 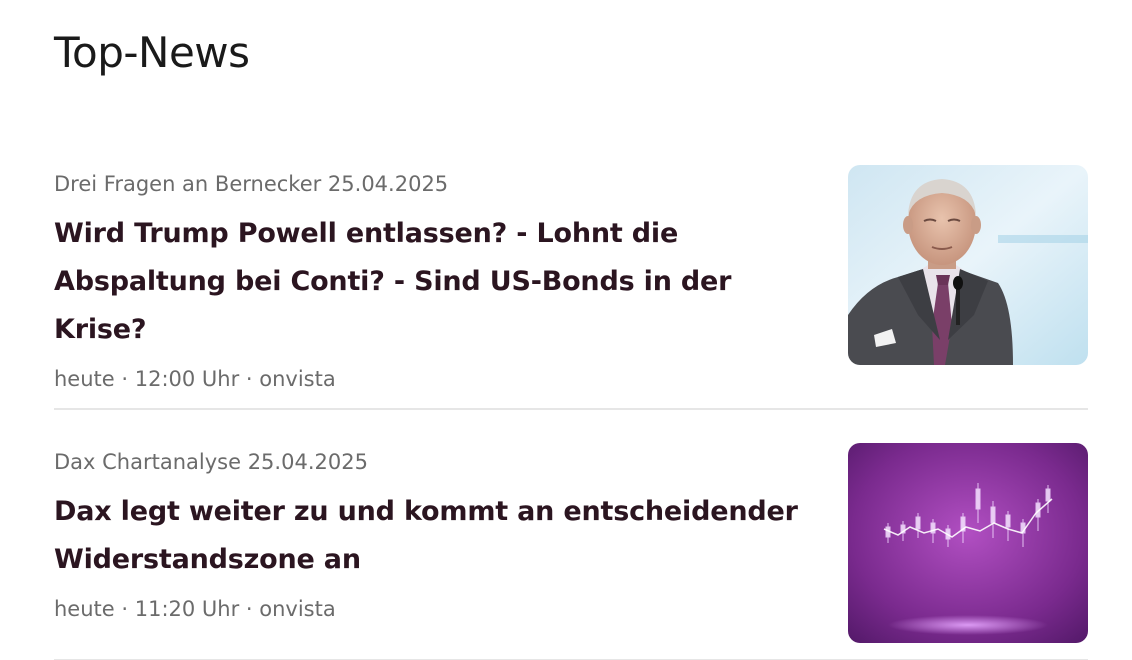 I want to click on candlestick-chart-photo-icon, so click(x=968, y=543).